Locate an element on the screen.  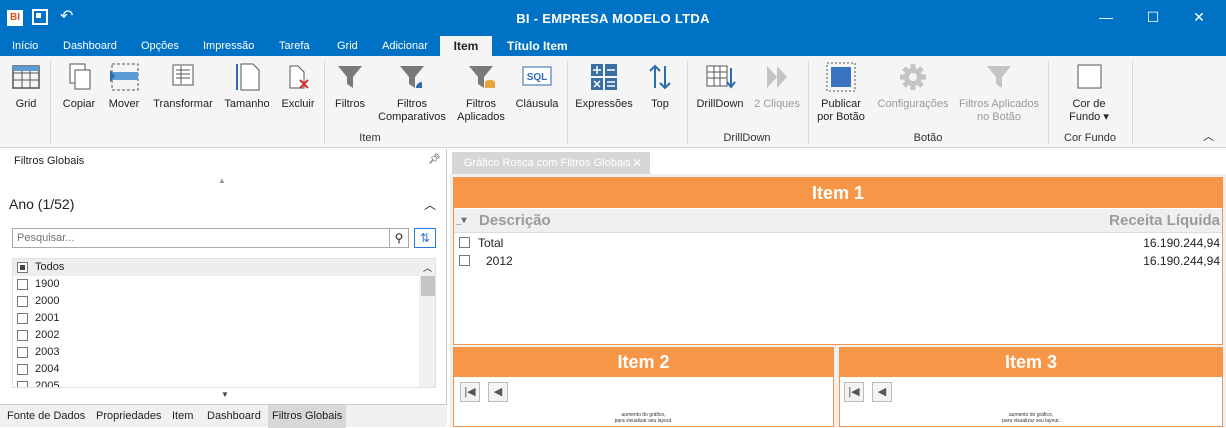
scroll-down-icon: ▼ is located at coordinates (225, 394).